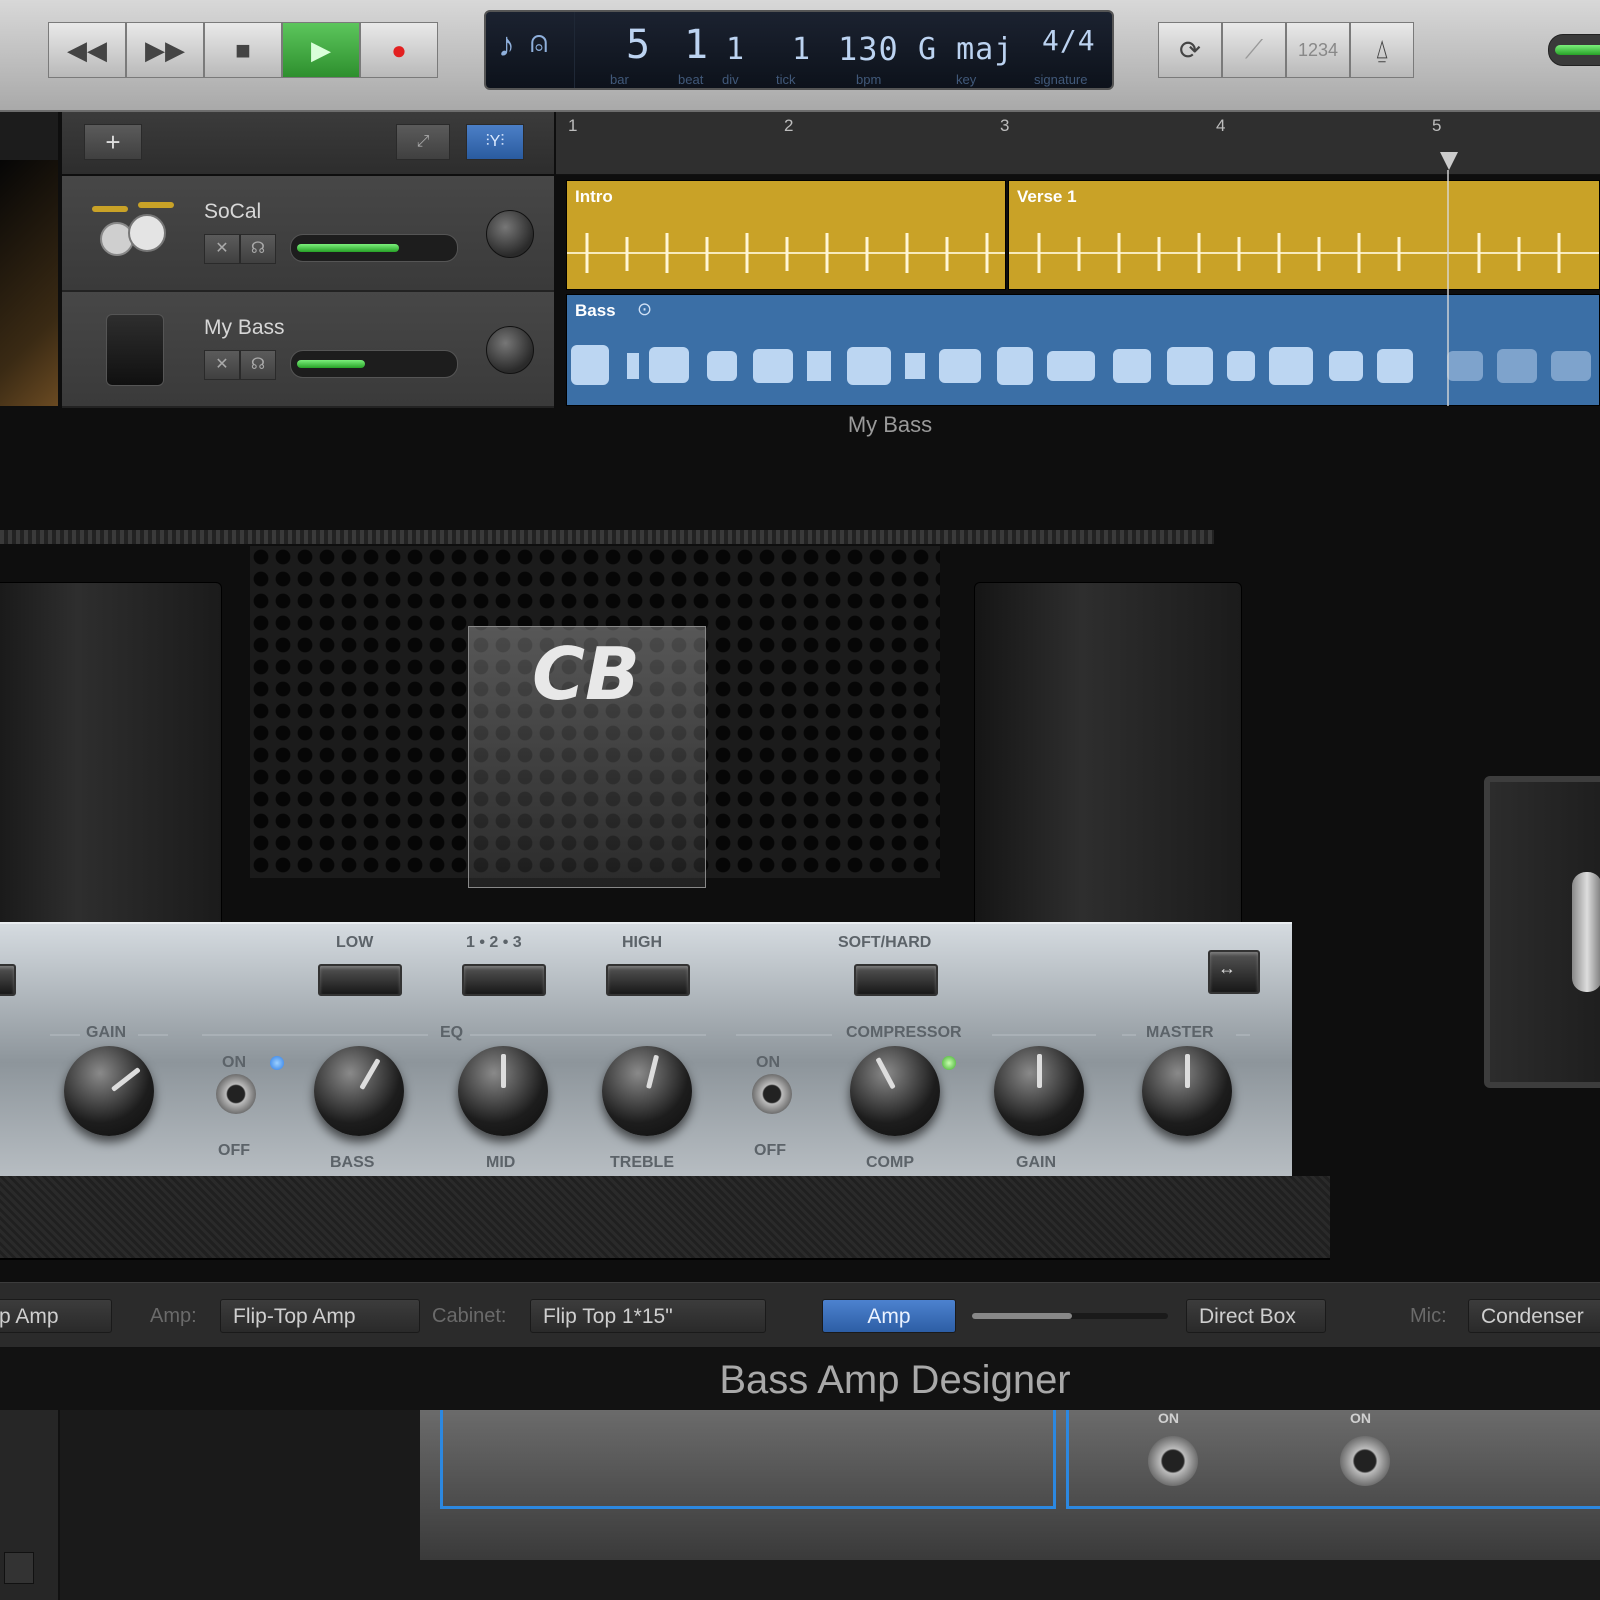 The width and height of the screenshot is (1600, 1600). Describe the element at coordinates (1256, 1316) in the screenshot. I see `direct-box-button: Direct Box` at that location.